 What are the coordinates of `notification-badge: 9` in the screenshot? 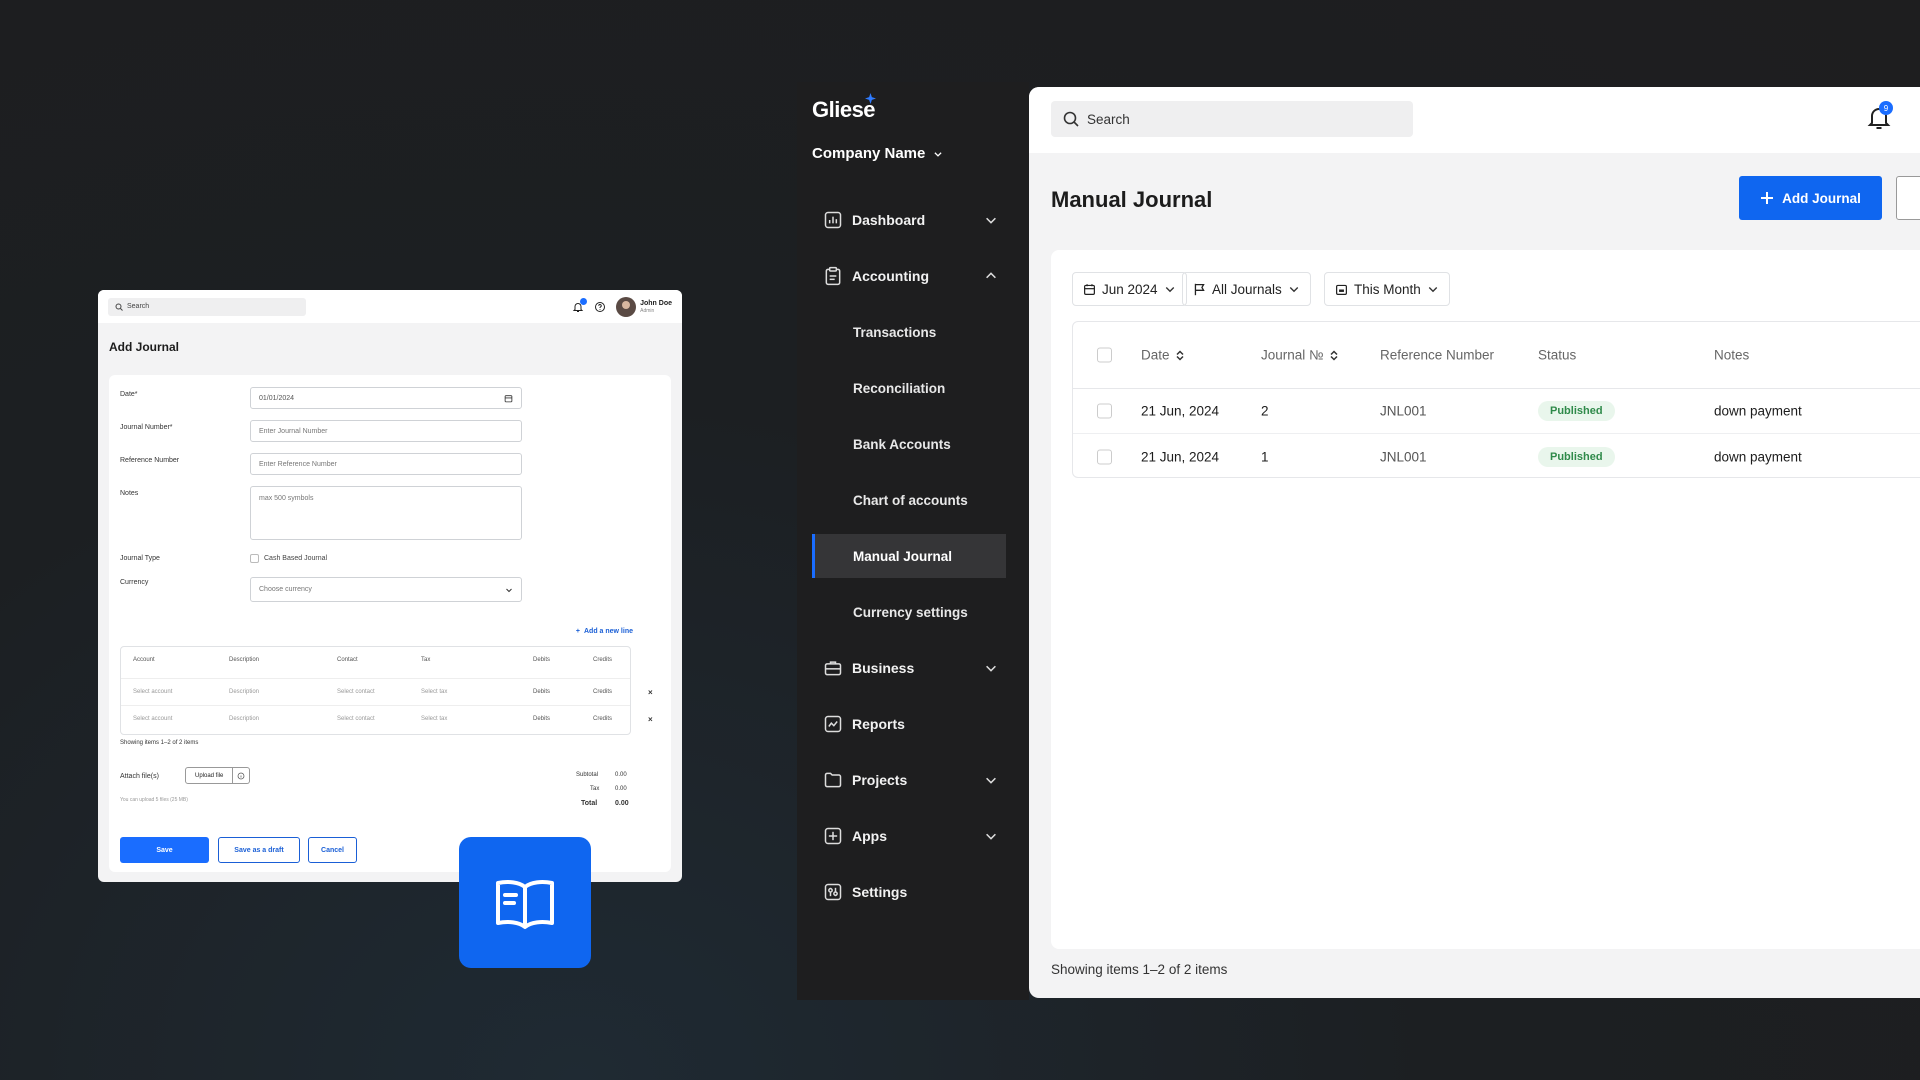 It's located at (1886, 108).